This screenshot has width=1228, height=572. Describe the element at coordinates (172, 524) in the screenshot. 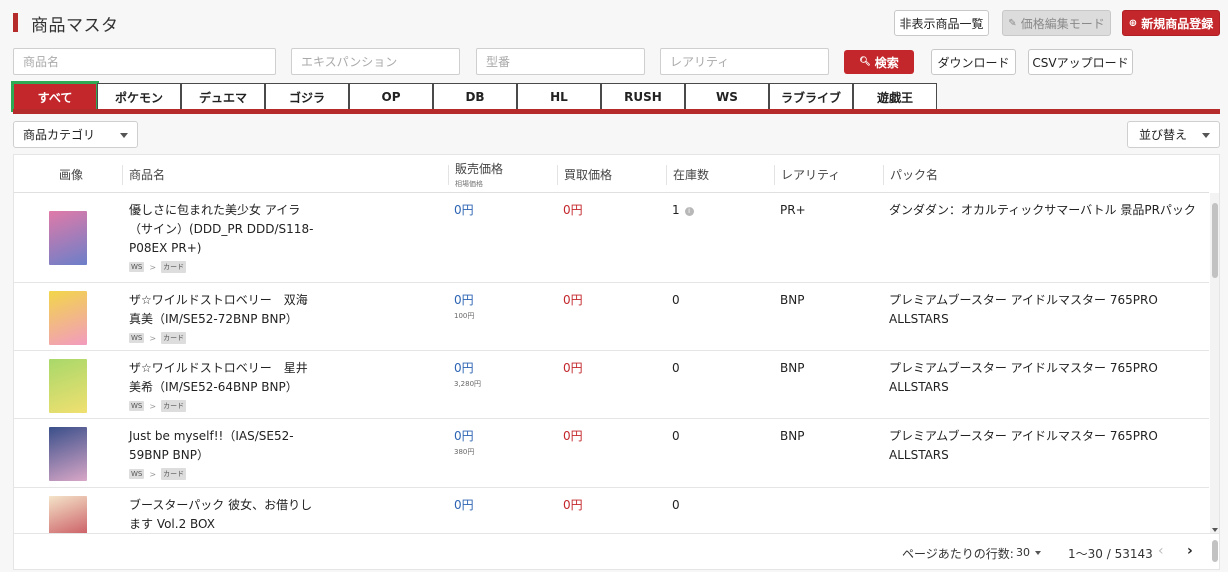

I see `product-name-line: ます Vol.2 BOX` at that location.